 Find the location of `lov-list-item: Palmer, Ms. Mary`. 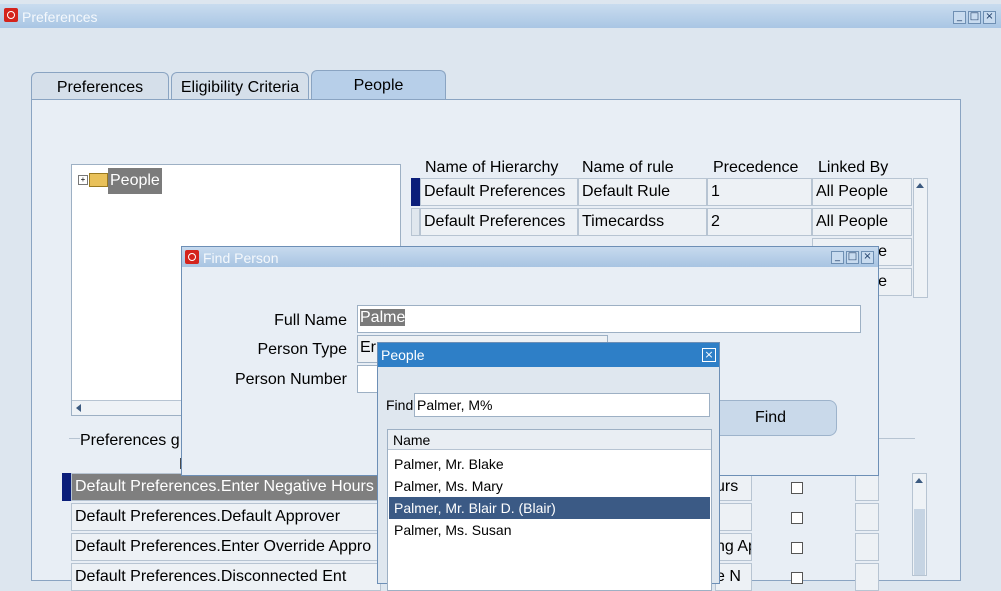

lov-list-item: Palmer, Ms. Mary is located at coordinates (549, 486).